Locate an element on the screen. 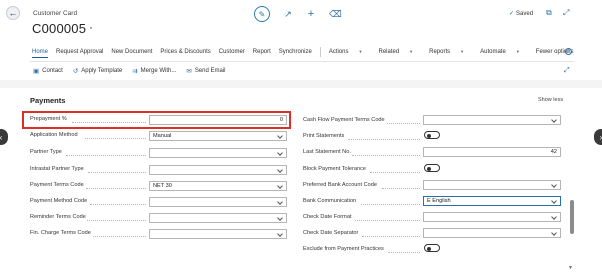  open-new-window-icon: ⧉ is located at coordinates (549, 13).